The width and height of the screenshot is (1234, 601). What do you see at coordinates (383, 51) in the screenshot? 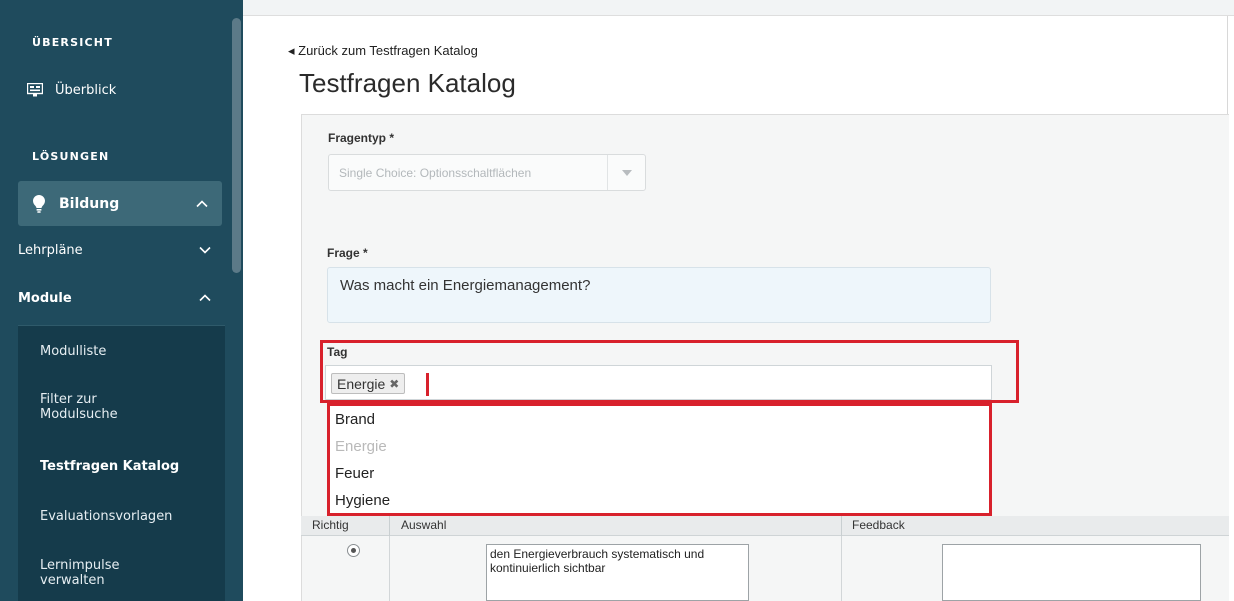
I see `back-link: ◂ Zurück zum Testfragen Katalog` at bounding box center [383, 51].